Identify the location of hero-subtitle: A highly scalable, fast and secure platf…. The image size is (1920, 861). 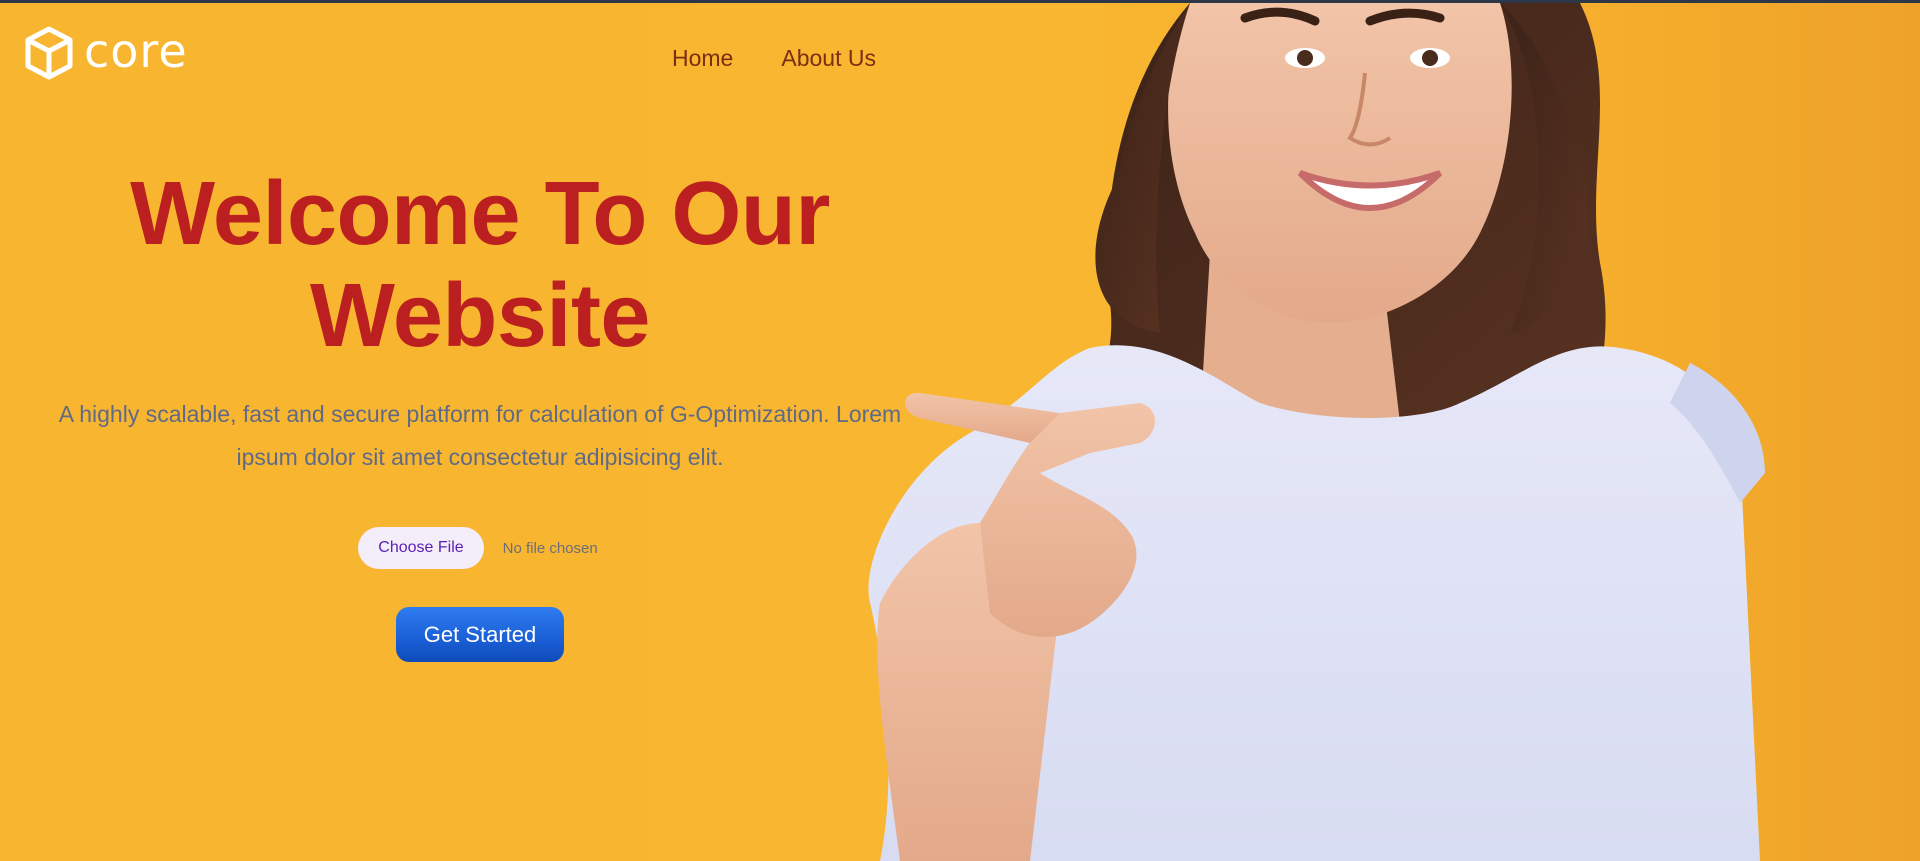
(480, 436).